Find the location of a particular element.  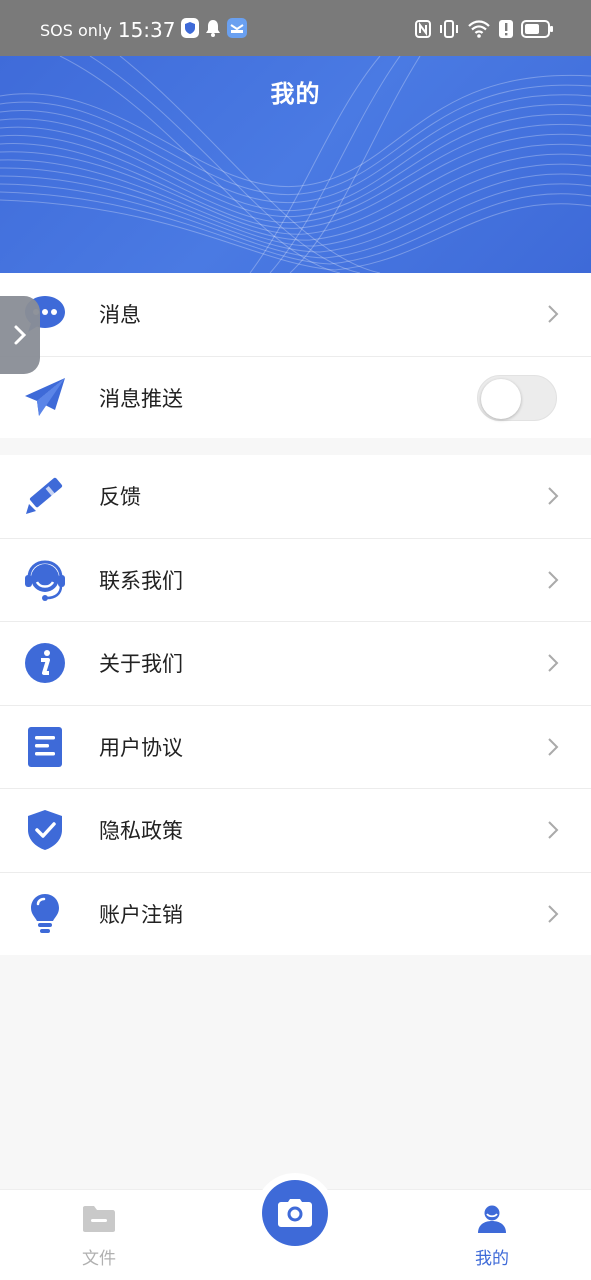

carrier-label: SOS only is located at coordinates (76, 30).